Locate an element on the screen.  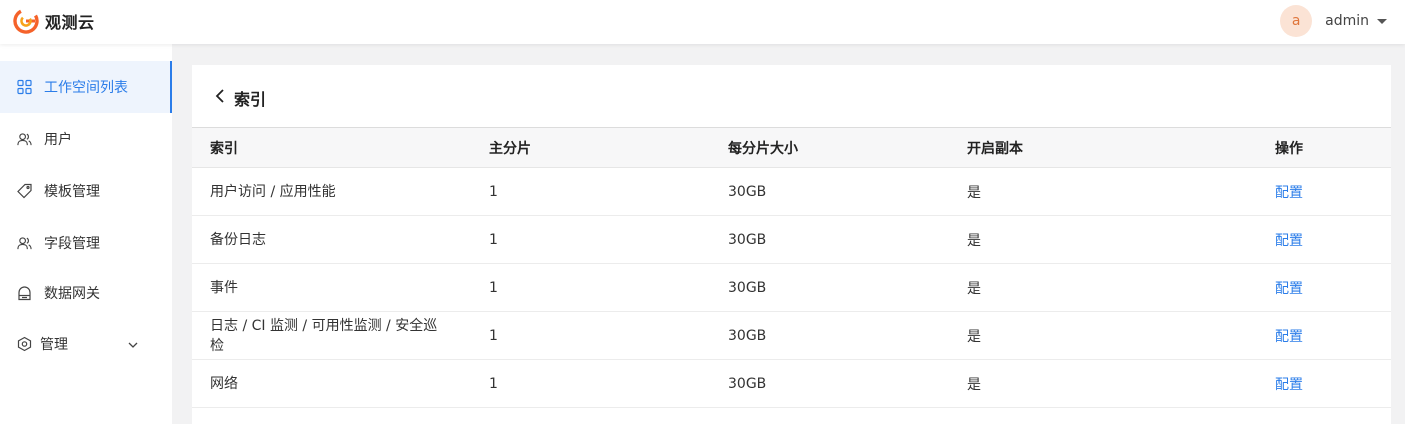
index-name-cell: 网络 is located at coordinates (331, 383).